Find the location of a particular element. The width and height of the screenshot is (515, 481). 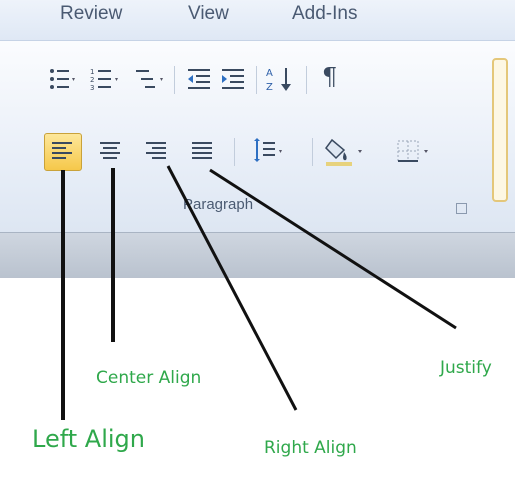

annotation-center-align: Center Align is located at coordinates (149, 378).